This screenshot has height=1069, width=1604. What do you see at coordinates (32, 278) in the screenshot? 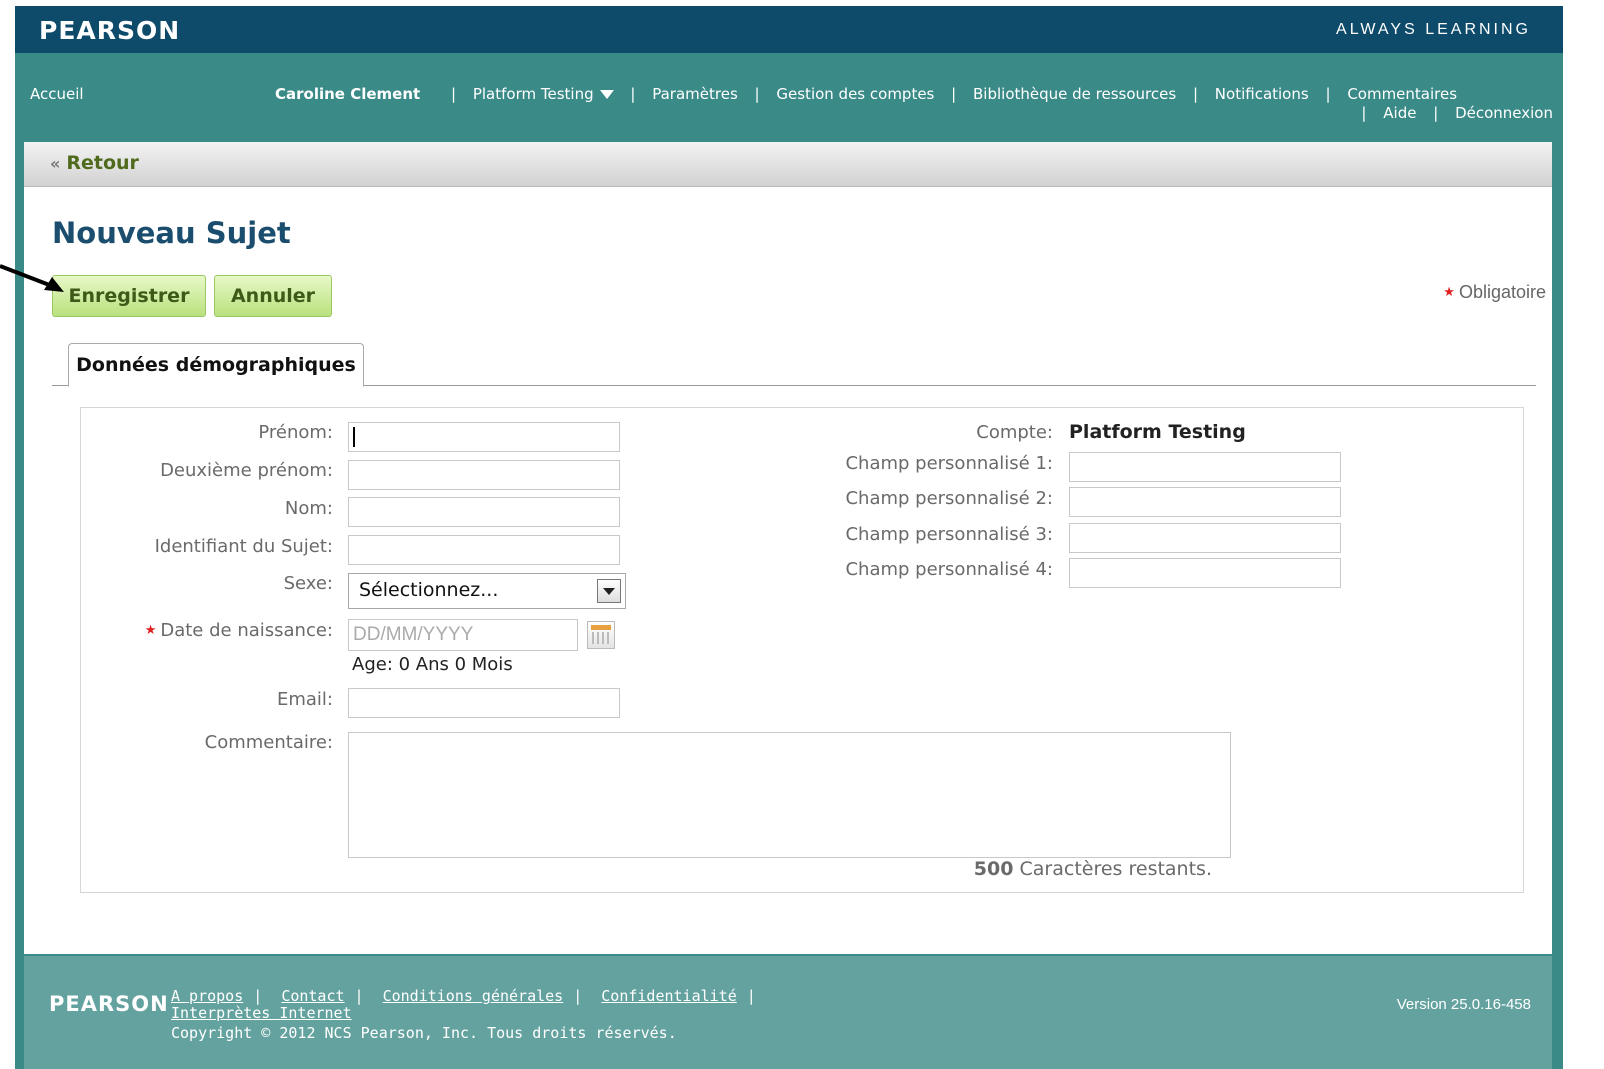
I see `annotation-arrow-icon` at bounding box center [32, 278].